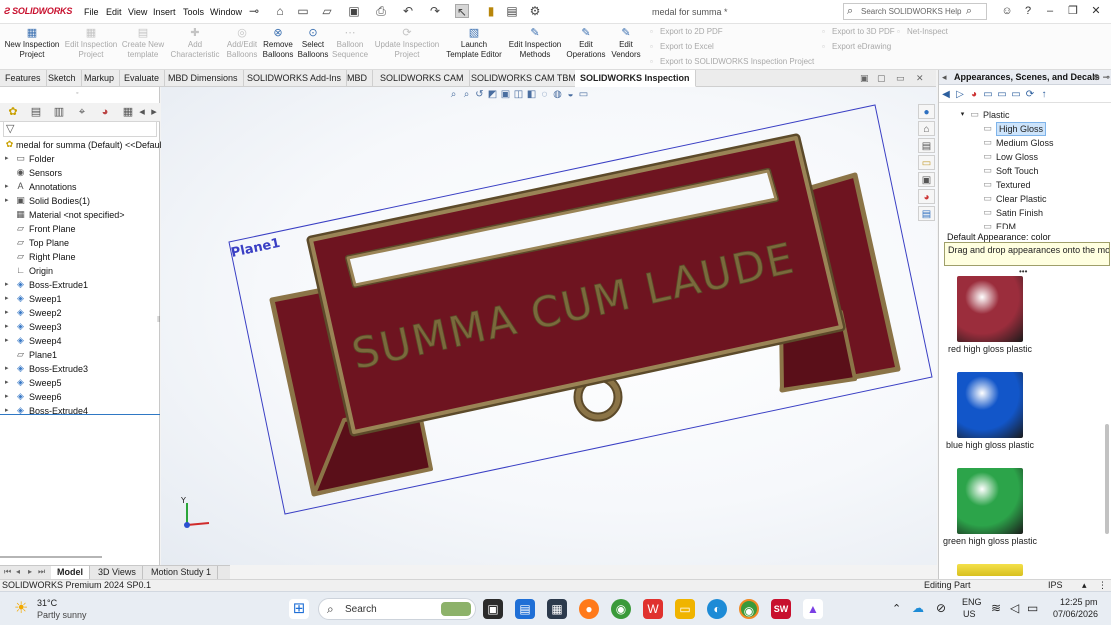 The height and width of the screenshot is (625, 1111). What do you see at coordinates (327, 11) in the screenshot?
I see `open-icon: ▱` at bounding box center [327, 11].